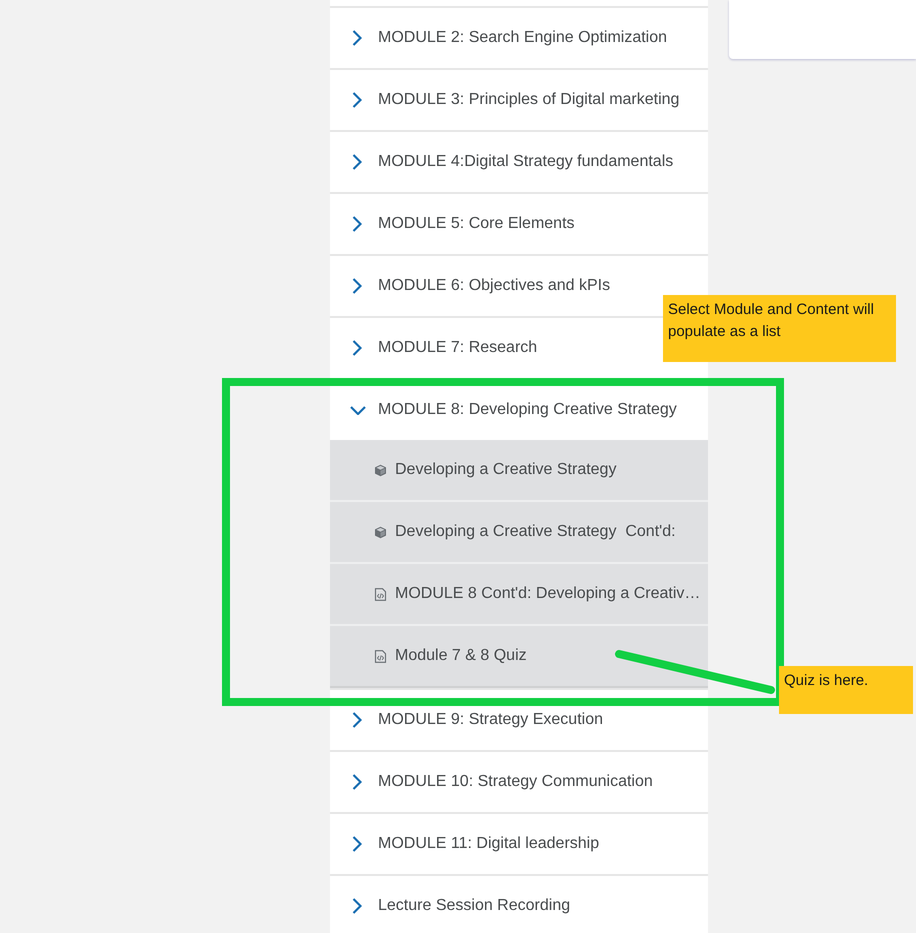  What do you see at coordinates (507, 410) in the screenshot?
I see `module-item: MODULE 8: Developing Creative Strategy` at bounding box center [507, 410].